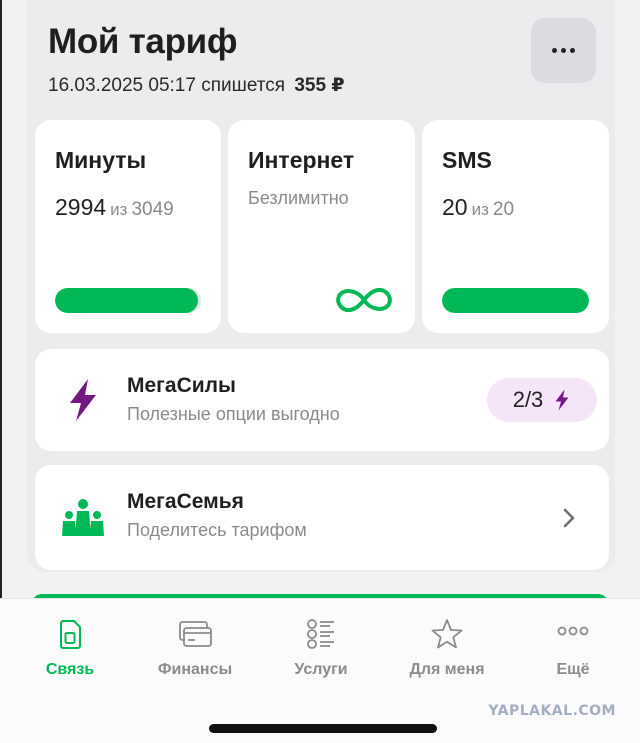 This screenshot has height=743, width=640. What do you see at coordinates (185, 501) in the screenshot?
I see `megasemya-title: МегаСемья` at bounding box center [185, 501].